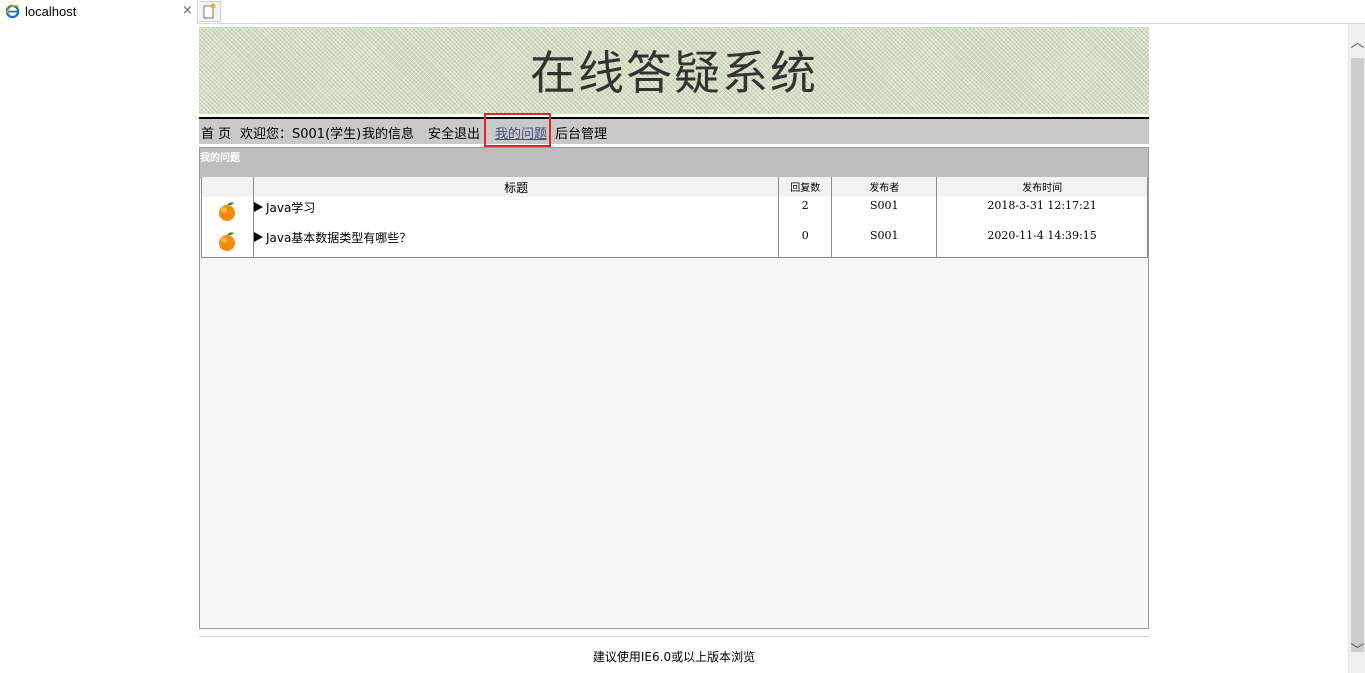 Image resolution: width=1365 pixels, height=673 pixels. I want to click on panel-title: 我的问题, so click(220, 158).